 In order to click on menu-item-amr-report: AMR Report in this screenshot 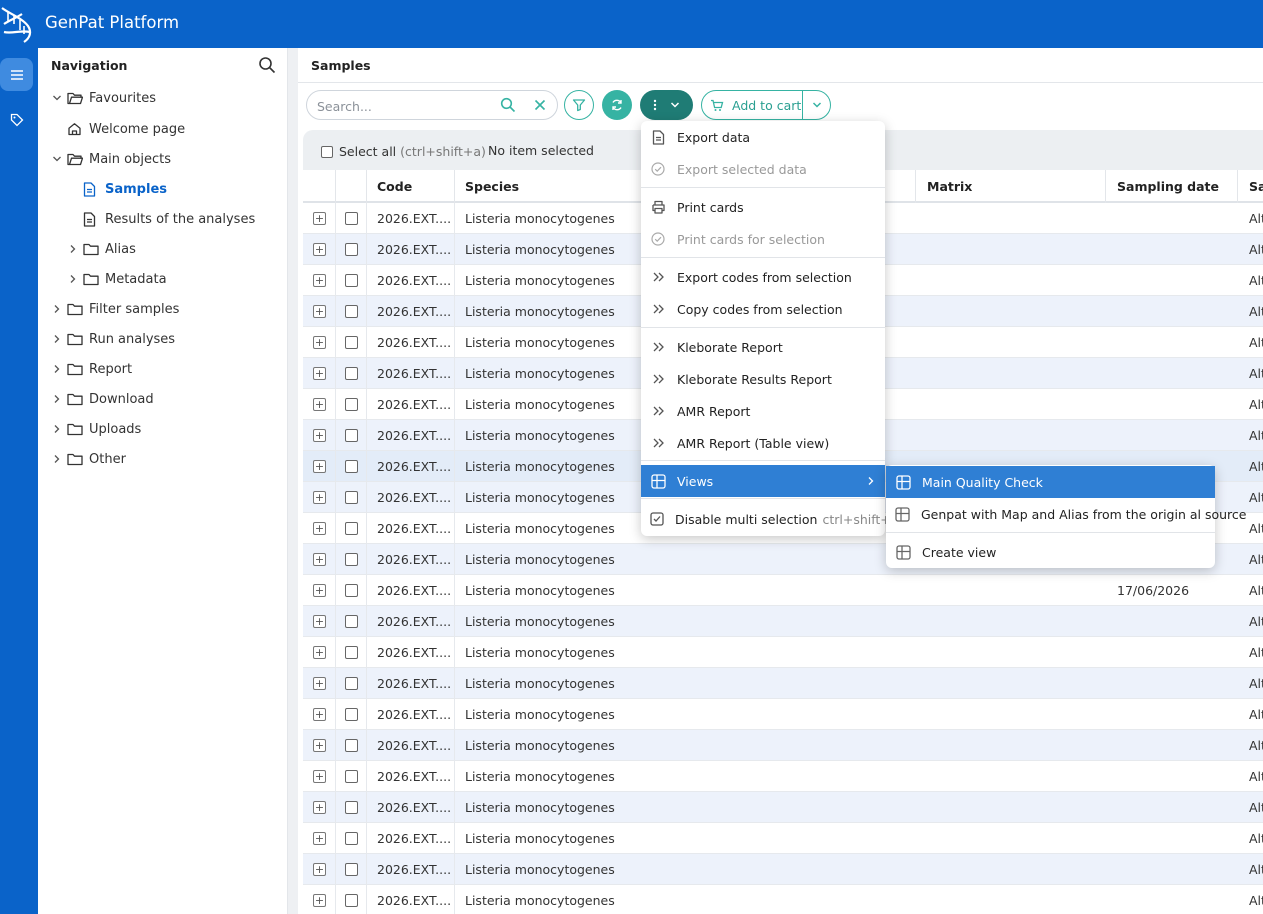, I will do `click(763, 411)`.